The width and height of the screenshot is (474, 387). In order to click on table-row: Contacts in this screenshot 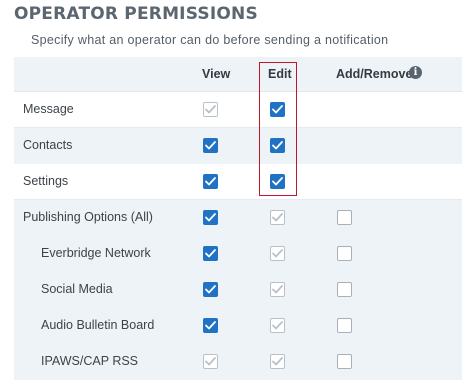, I will do `click(238, 146)`.